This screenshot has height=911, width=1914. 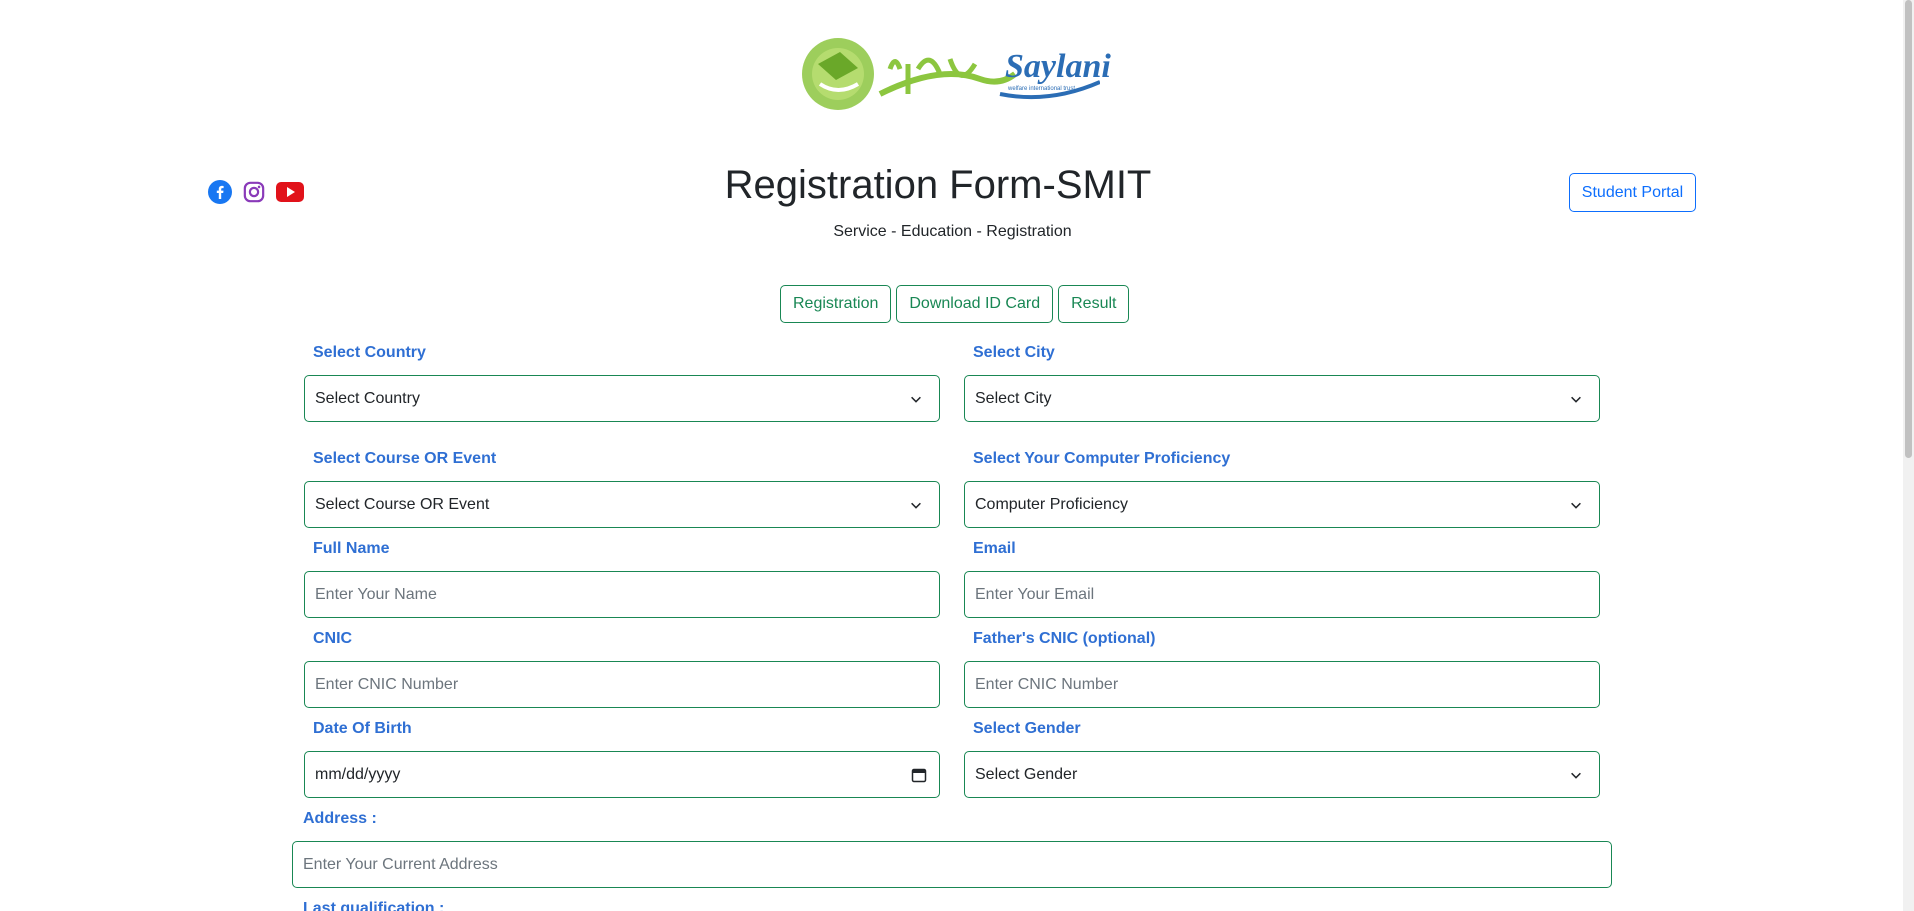 What do you see at coordinates (622, 504) in the screenshot?
I see `course-select: Select Course OR Event` at bounding box center [622, 504].